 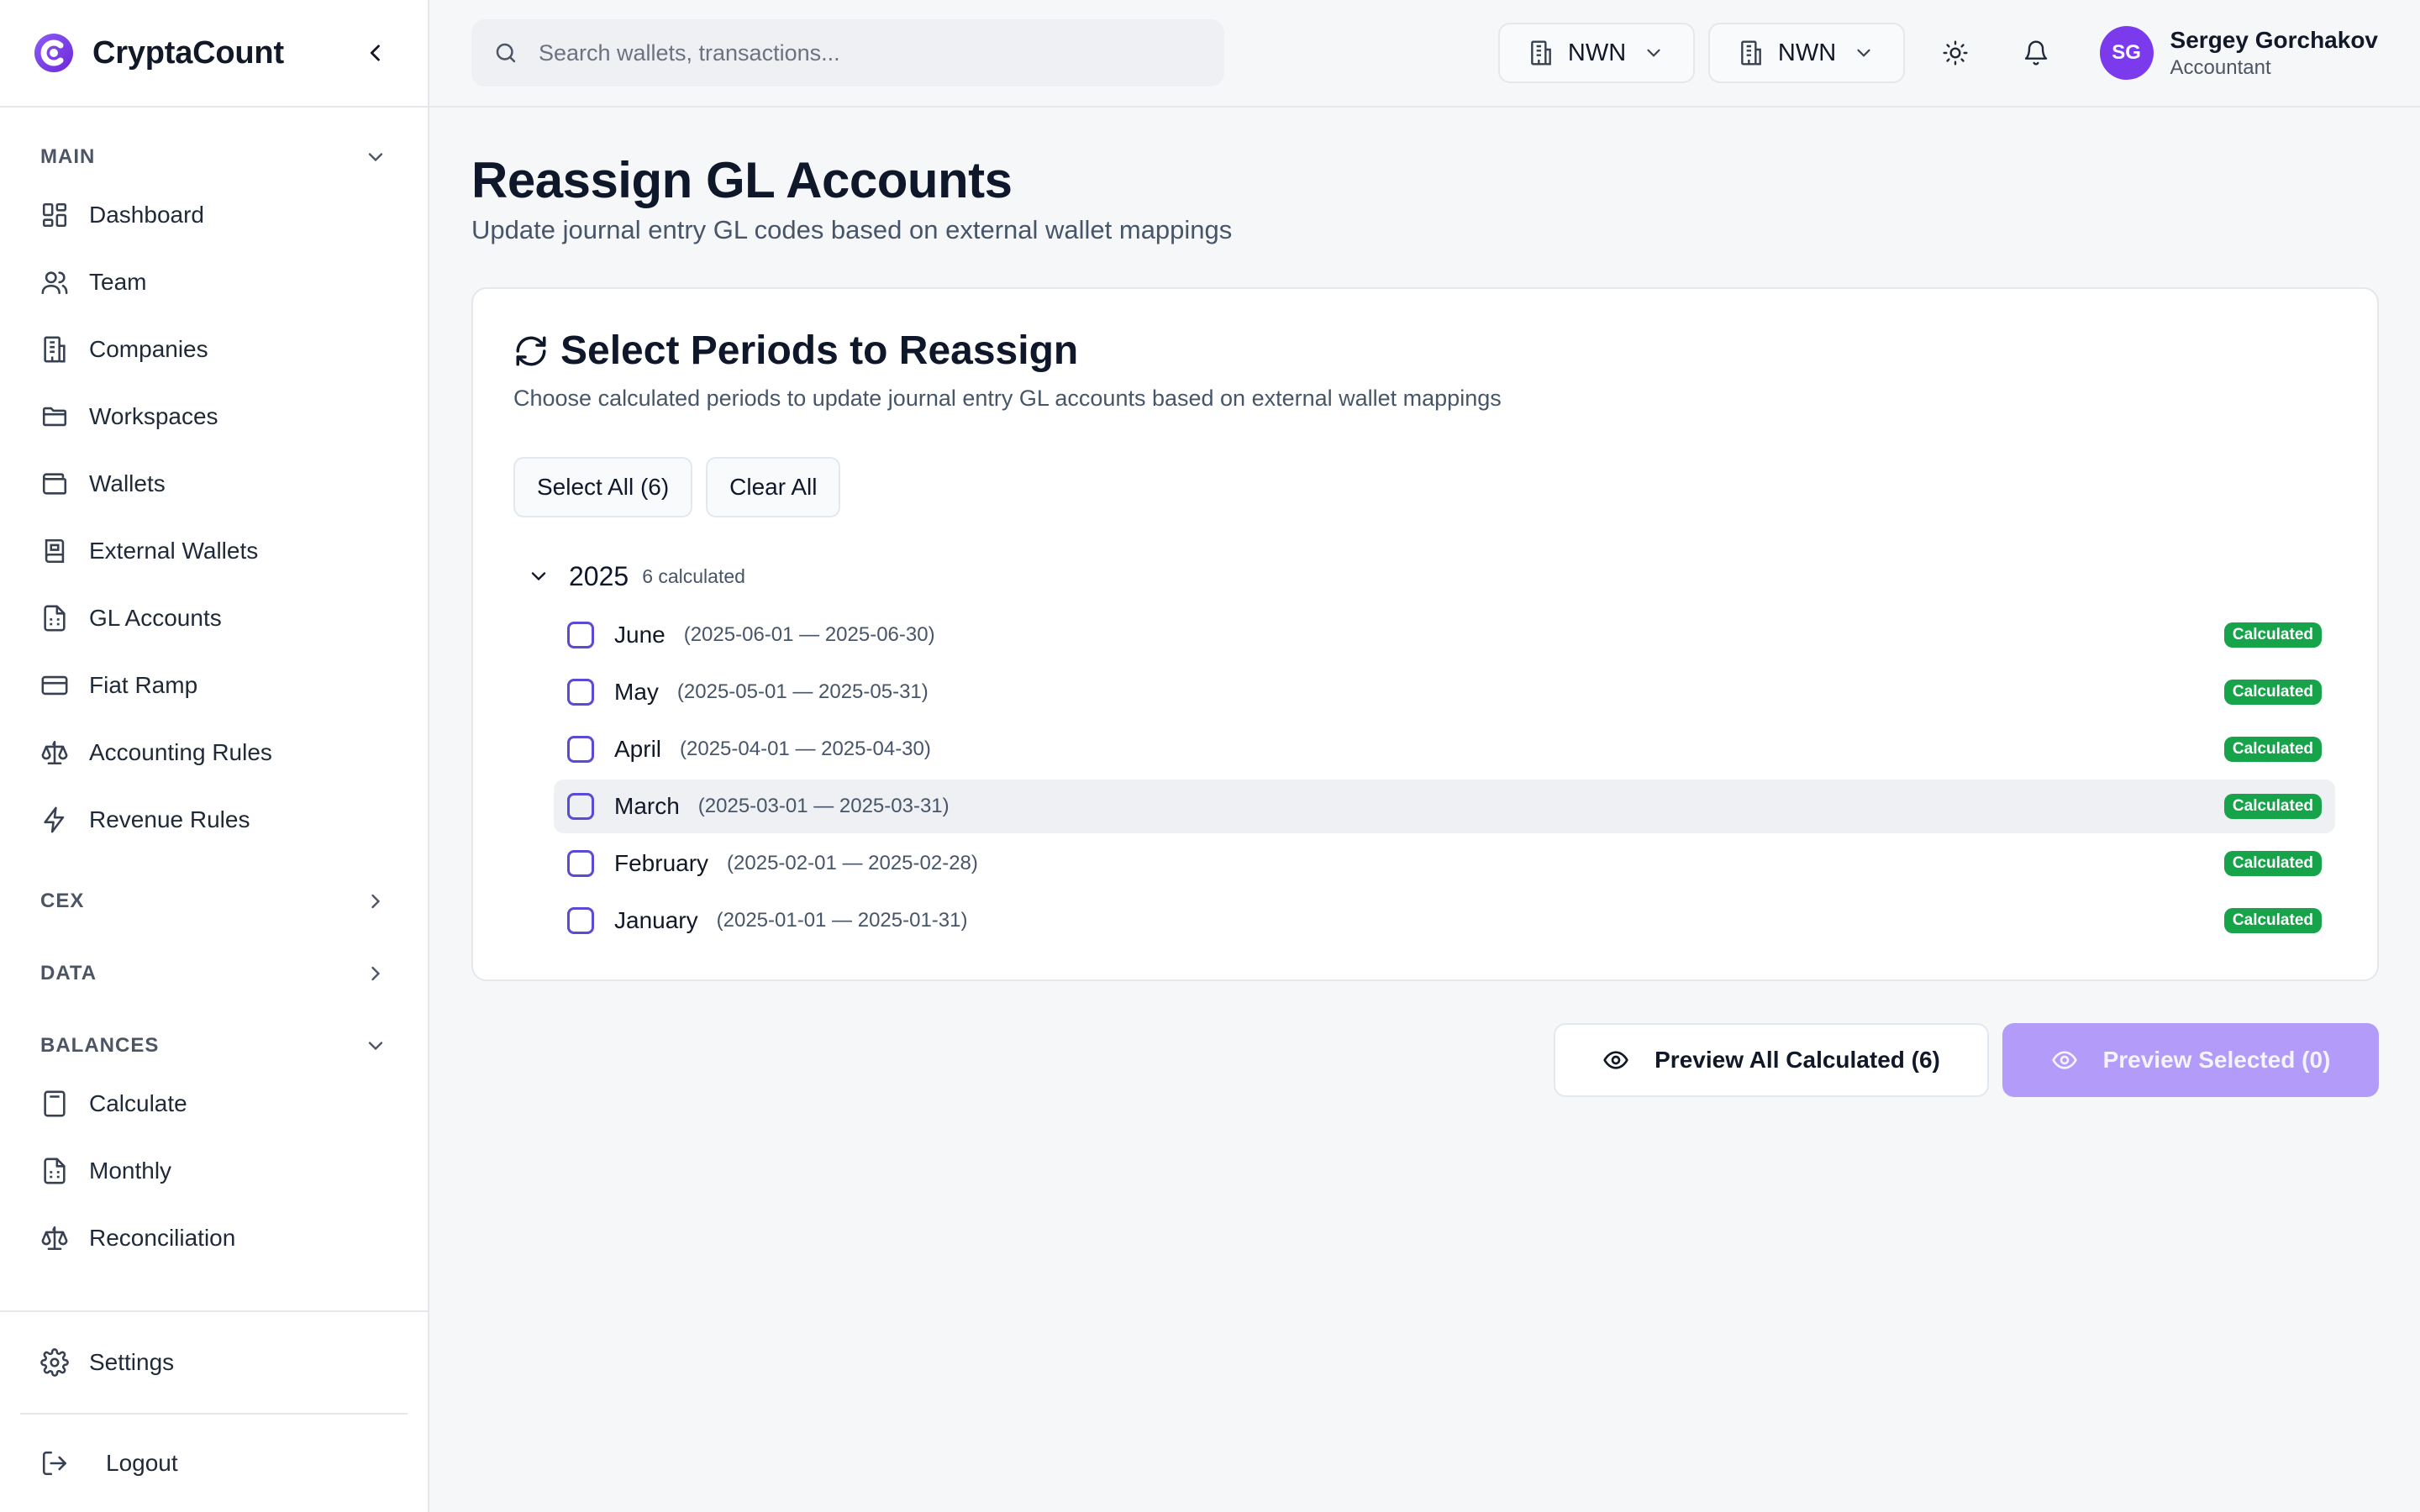 I want to click on company-select: NWN, so click(x=1806, y=53).